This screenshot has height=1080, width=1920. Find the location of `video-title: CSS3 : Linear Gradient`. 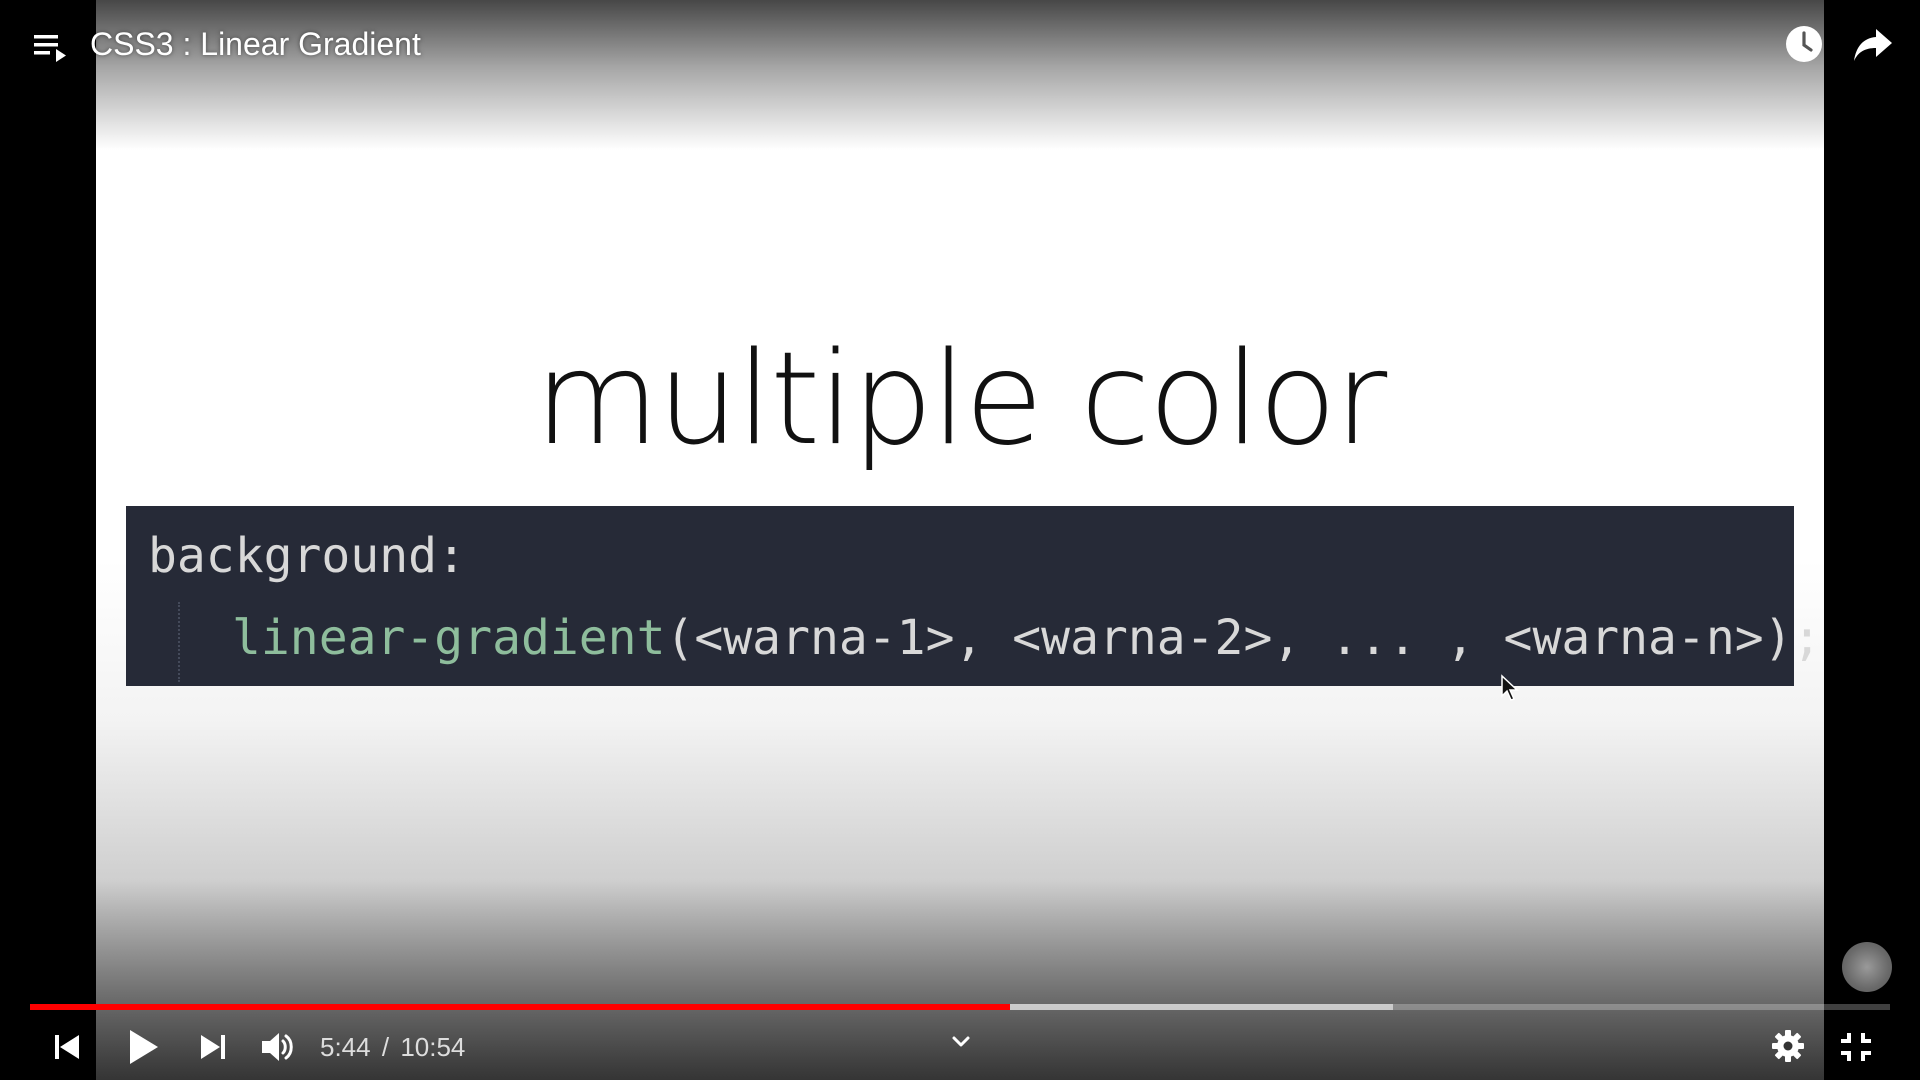

video-title: CSS3 : Linear Gradient is located at coordinates (255, 44).